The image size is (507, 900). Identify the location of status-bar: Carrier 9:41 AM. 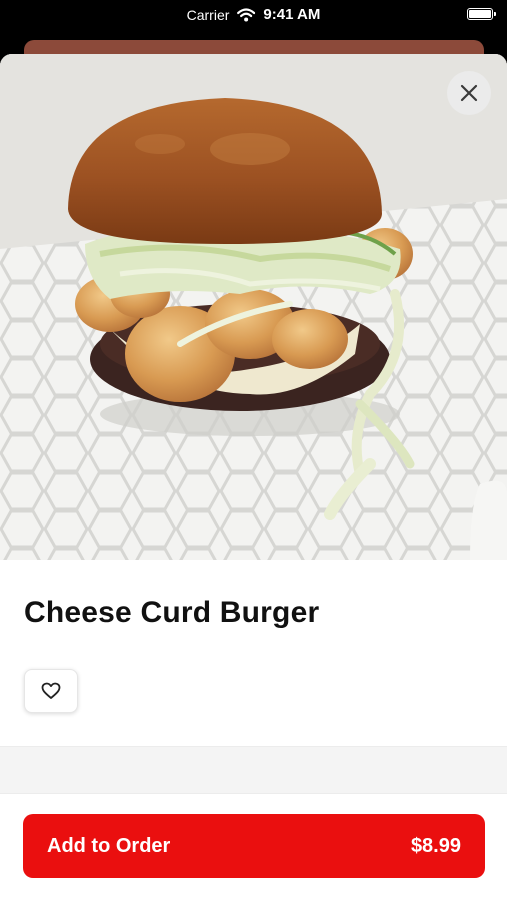
(253, 15).